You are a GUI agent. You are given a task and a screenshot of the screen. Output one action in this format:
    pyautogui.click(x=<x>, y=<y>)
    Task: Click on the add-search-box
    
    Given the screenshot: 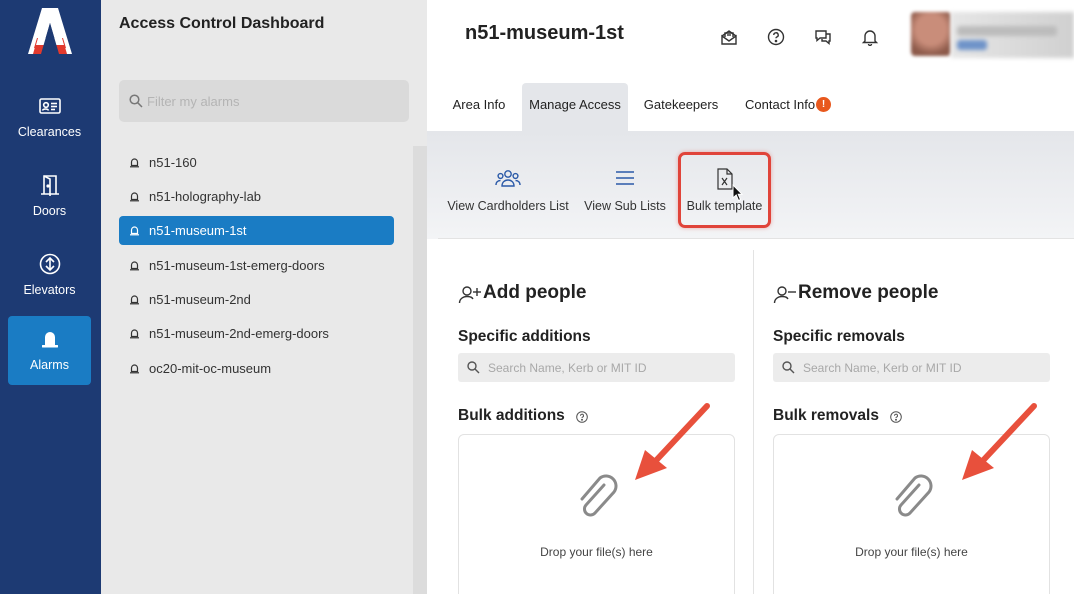 What is the action you would take?
    pyautogui.click(x=596, y=367)
    